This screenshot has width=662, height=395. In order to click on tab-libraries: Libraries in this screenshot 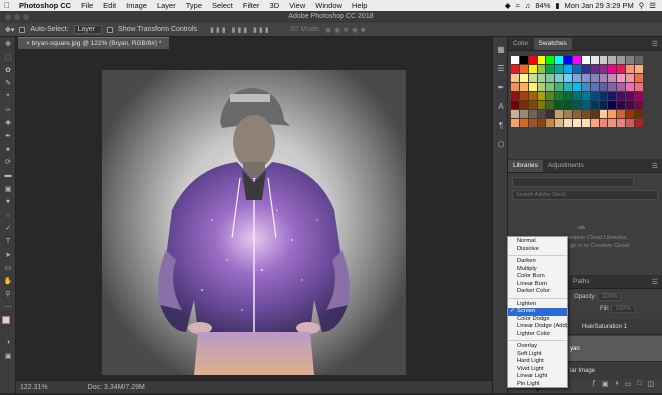, I will do `click(525, 166)`.